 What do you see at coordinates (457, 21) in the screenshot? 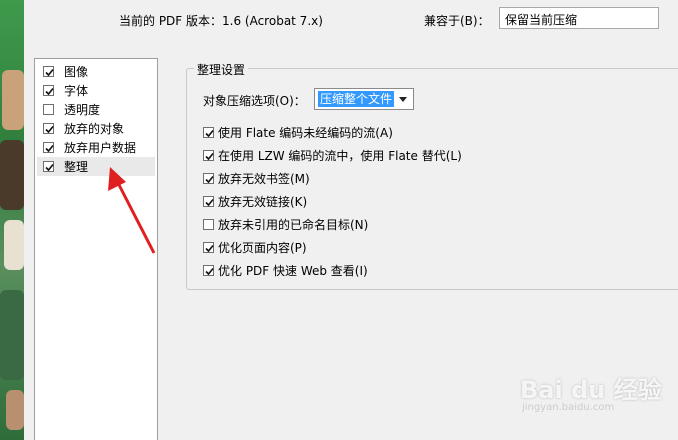
I see `compatibility-label: 兼容于(B)：` at bounding box center [457, 21].